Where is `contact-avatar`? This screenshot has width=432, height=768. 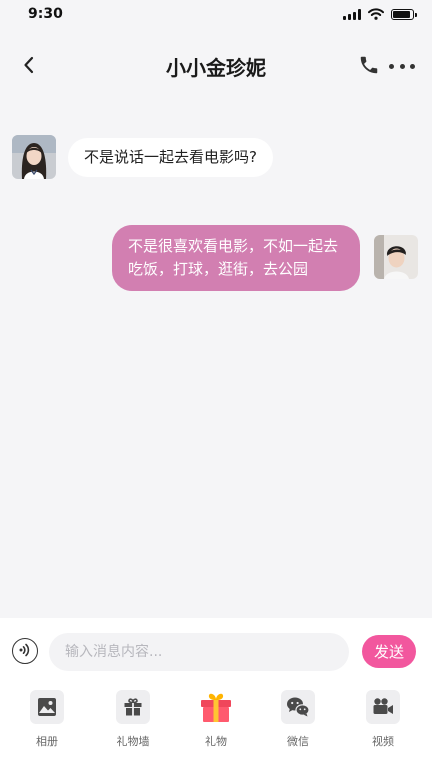
contact-avatar is located at coordinates (34, 157).